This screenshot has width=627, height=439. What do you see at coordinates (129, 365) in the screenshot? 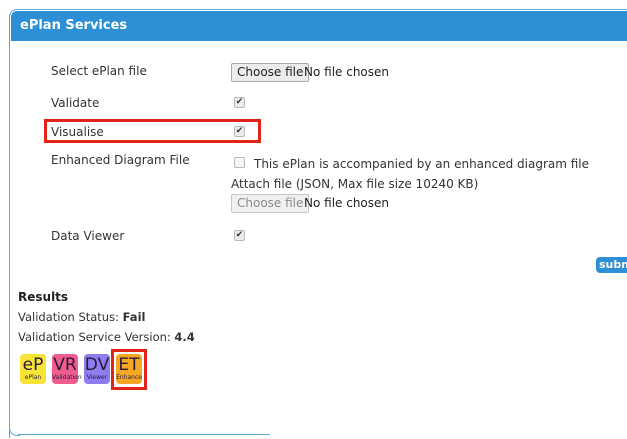
I see `enhance-app-abbr: ET` at bounding box center [129, 365].